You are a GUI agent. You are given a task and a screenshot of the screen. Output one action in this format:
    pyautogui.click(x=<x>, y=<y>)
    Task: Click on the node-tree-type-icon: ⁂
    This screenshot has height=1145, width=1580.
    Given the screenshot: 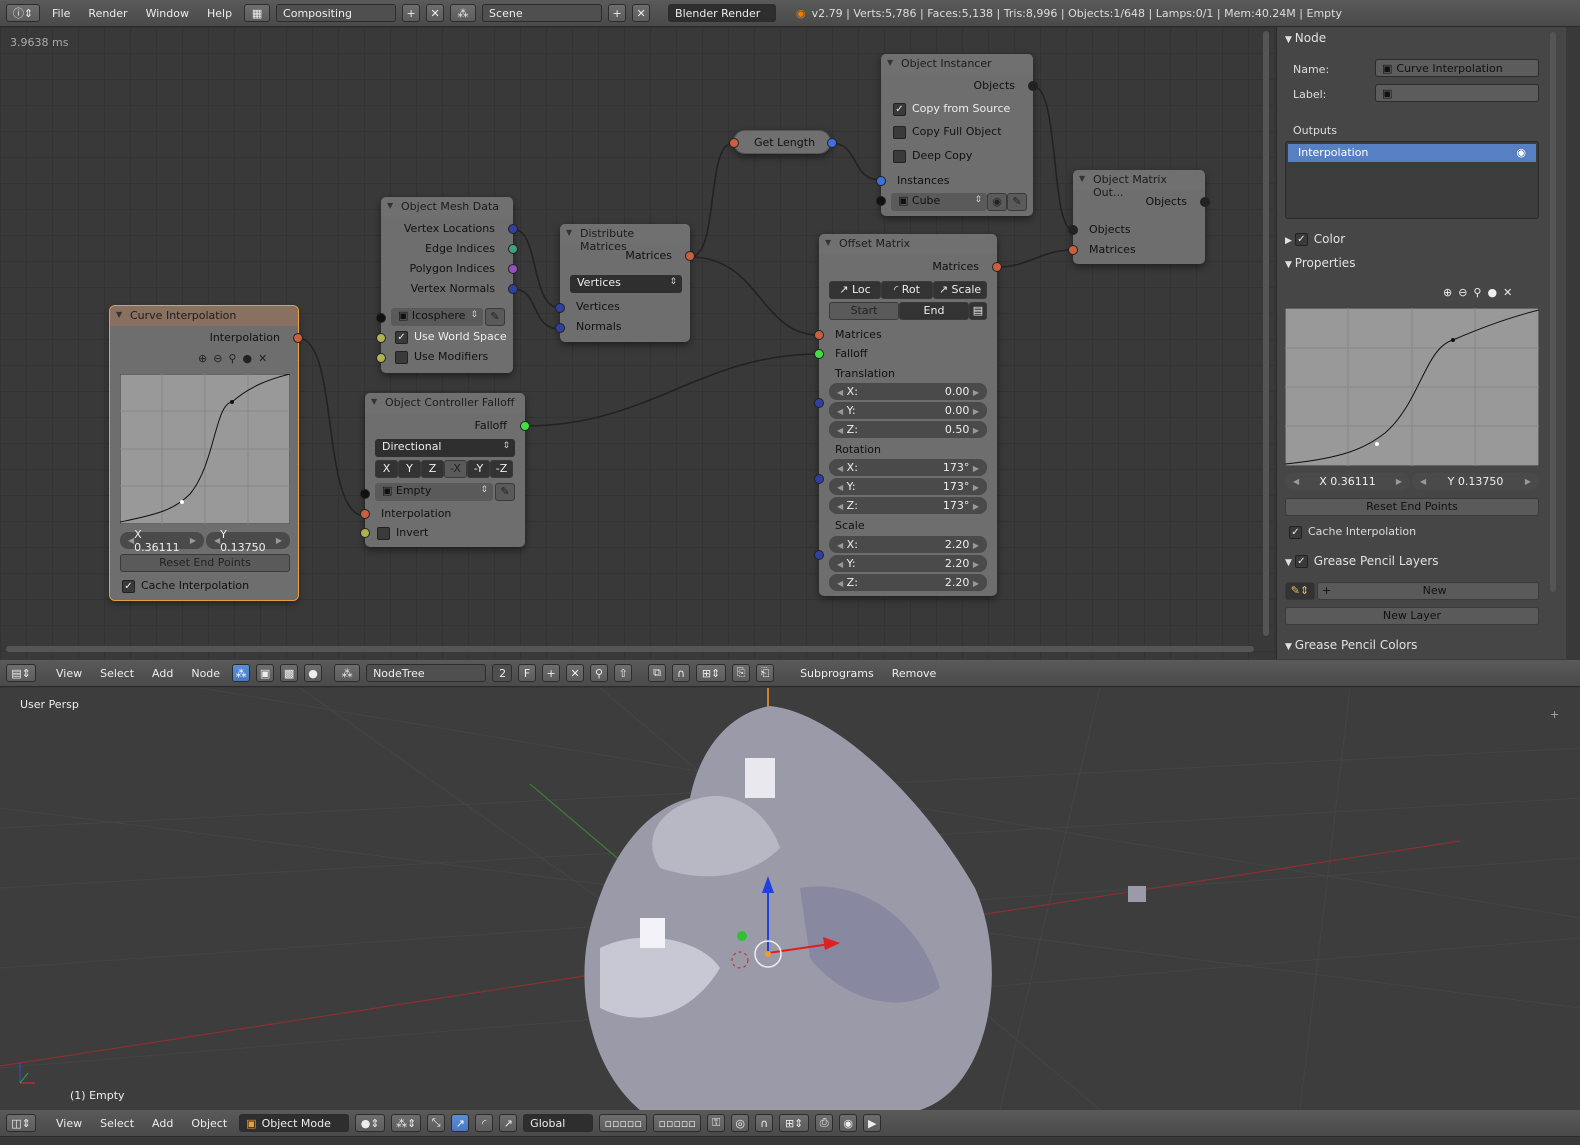 What is the action you would take?
    pyautogui.click(x=241, y=673)
    